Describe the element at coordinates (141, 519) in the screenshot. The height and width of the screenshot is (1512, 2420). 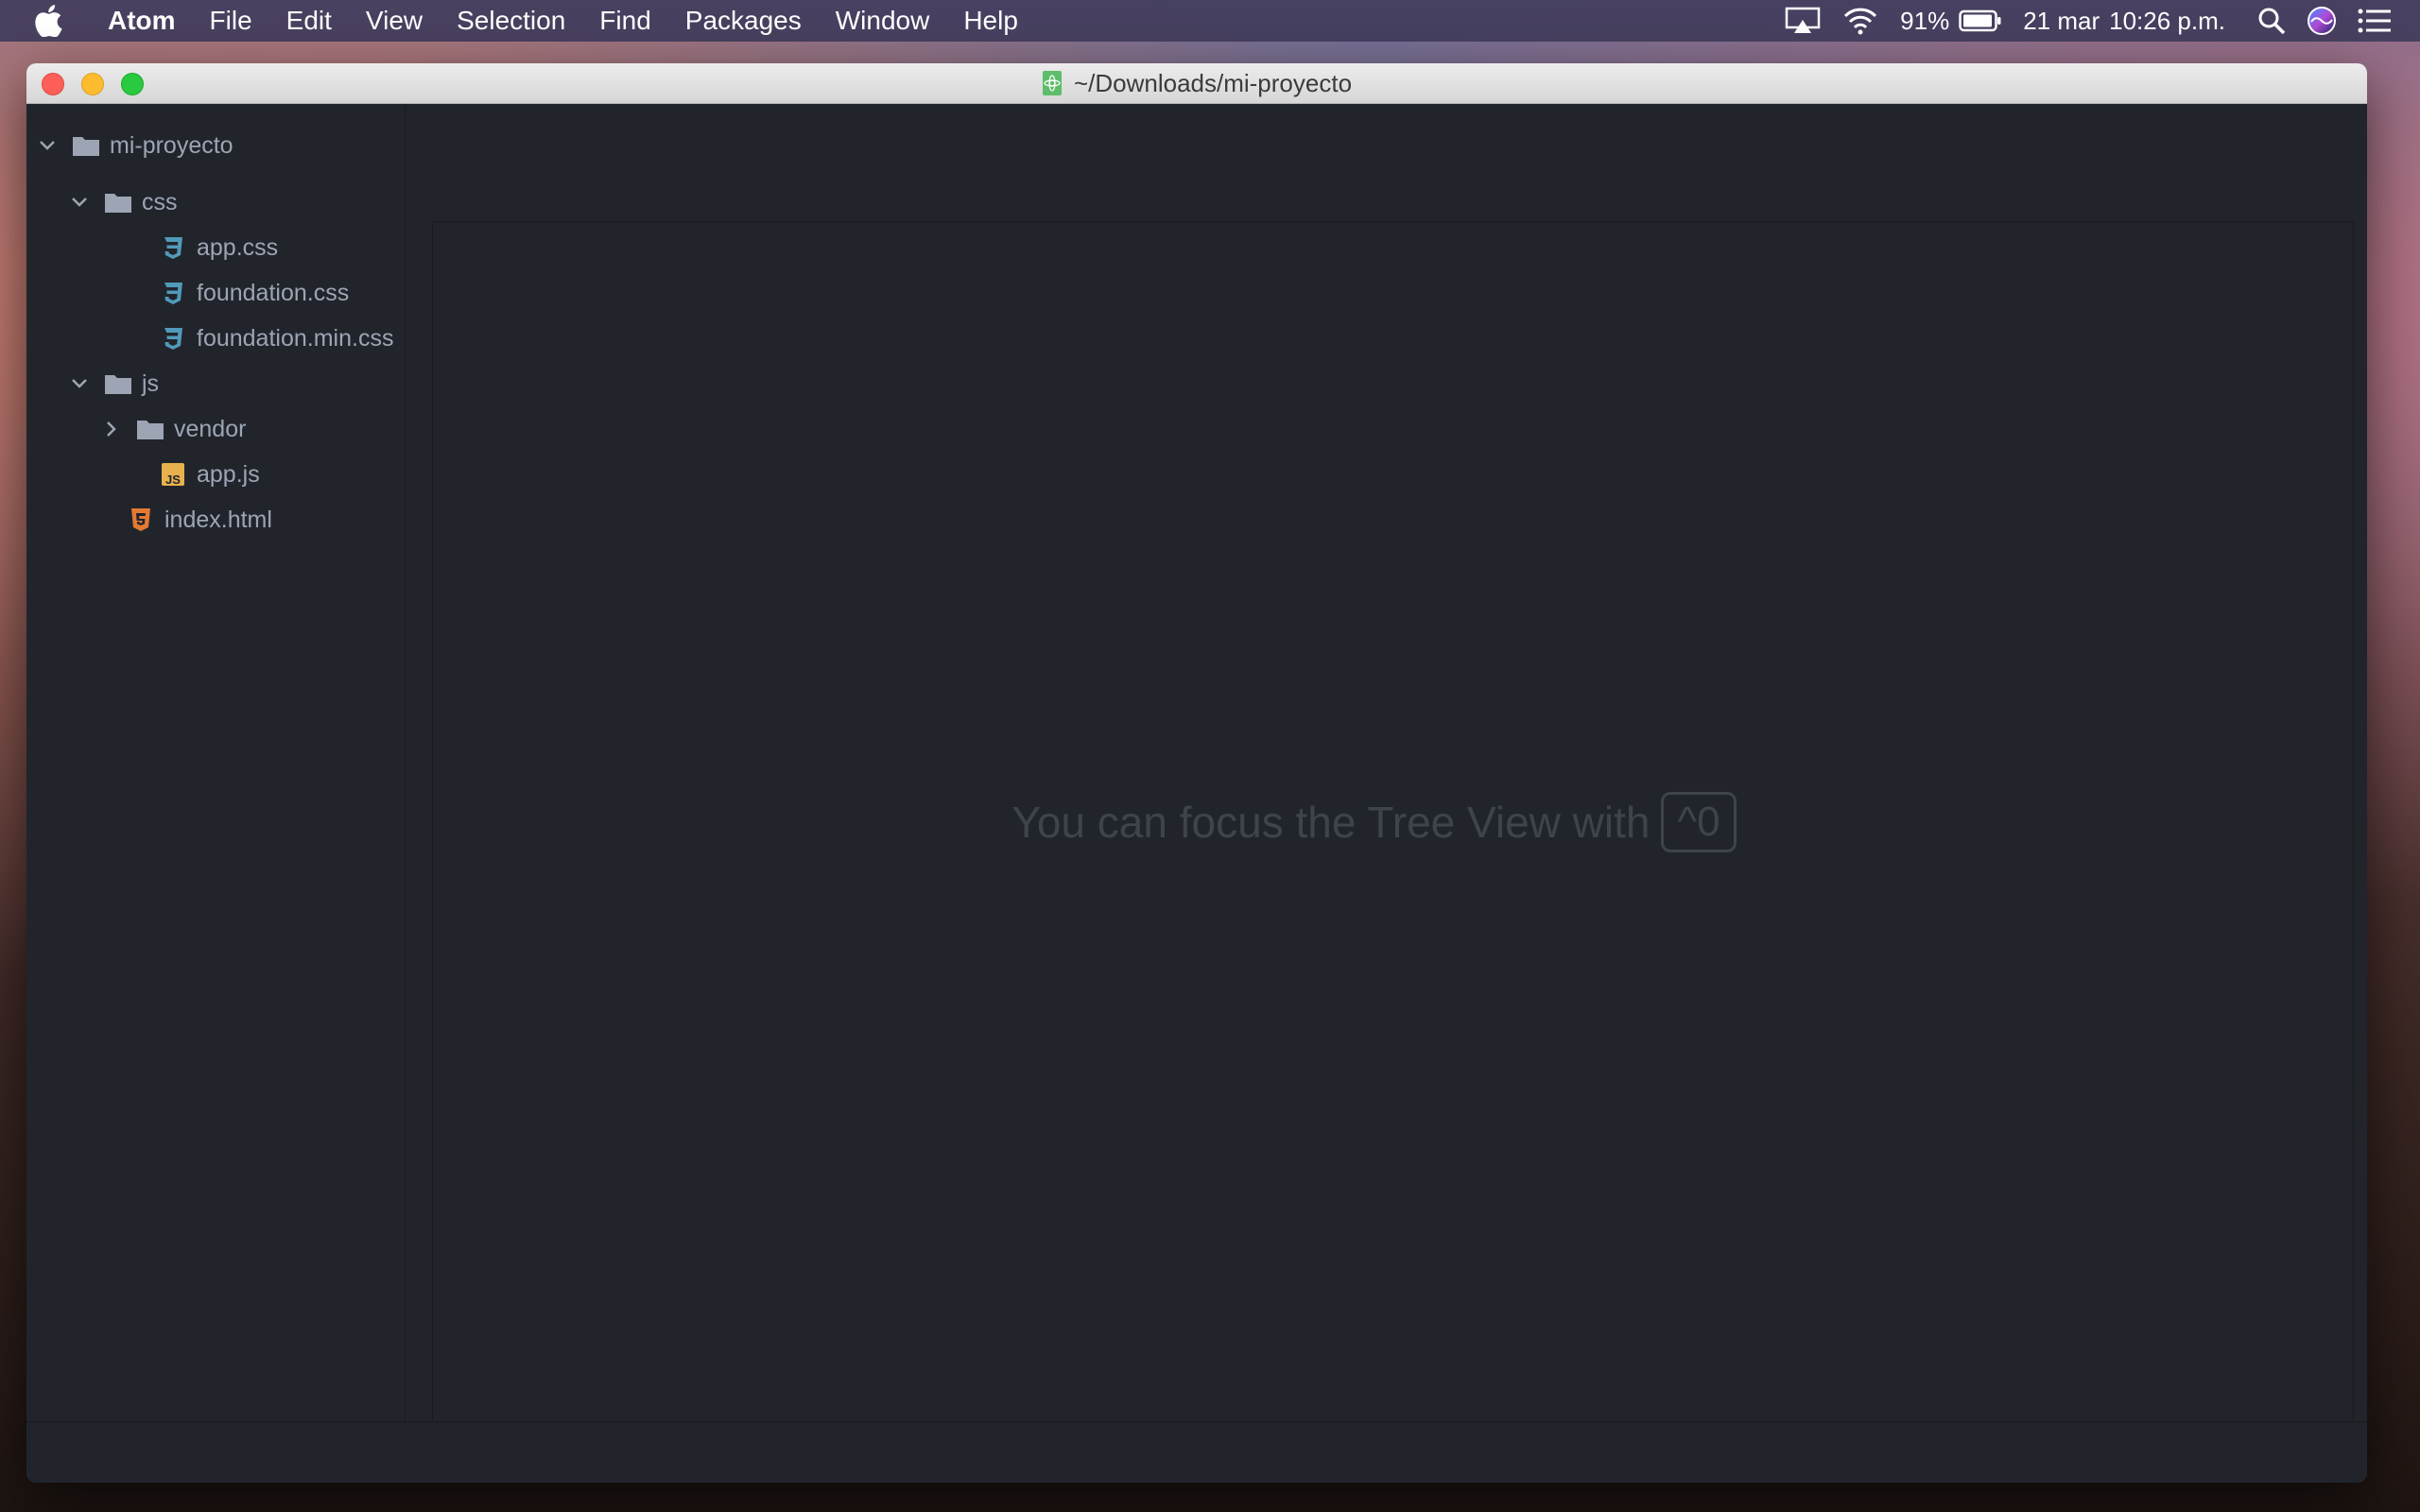
I see `html5-file-icon` at that location.